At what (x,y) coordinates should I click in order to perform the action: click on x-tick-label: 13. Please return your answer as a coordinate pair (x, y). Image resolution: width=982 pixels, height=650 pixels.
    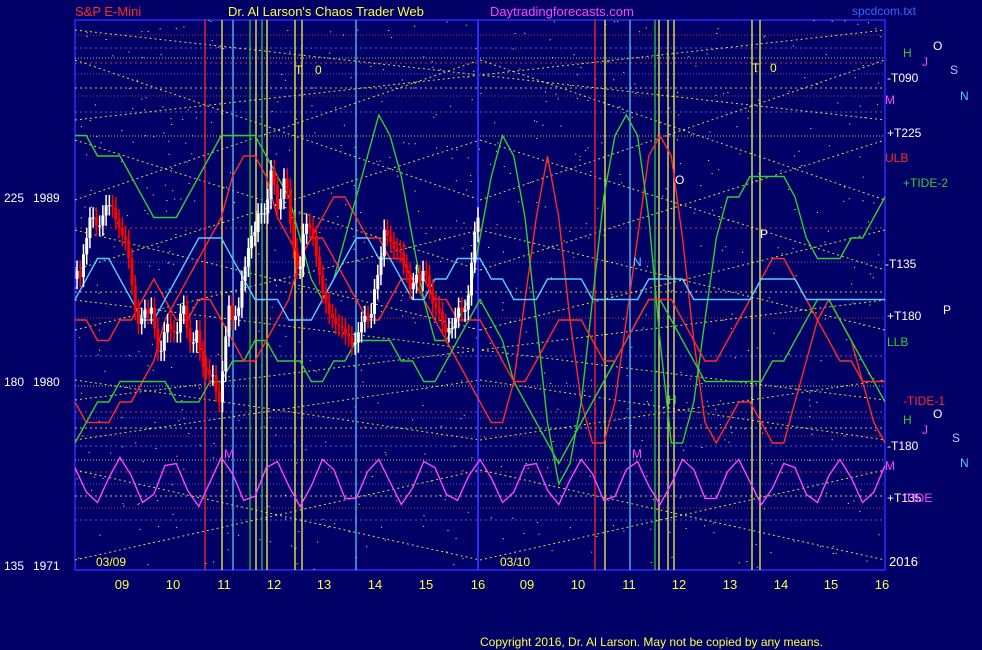
    Looking at the image, I should click on (324, 584).